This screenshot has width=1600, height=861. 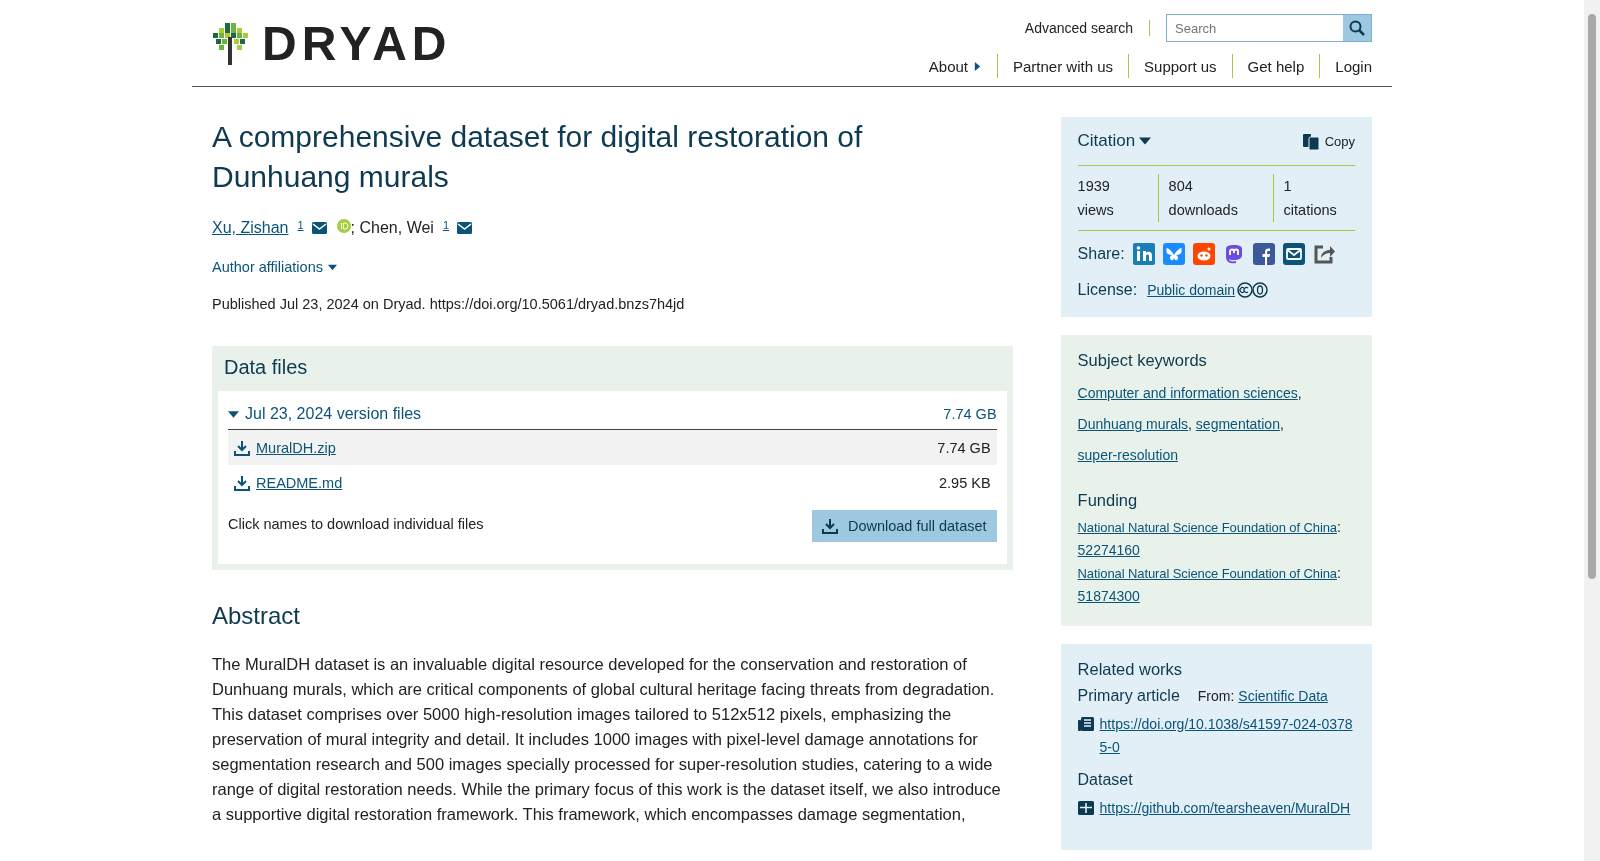 What do you see at coordinates (1269, 28) in the screenshot?
I see `search-field: Search` at bounding box center [1269, 28].